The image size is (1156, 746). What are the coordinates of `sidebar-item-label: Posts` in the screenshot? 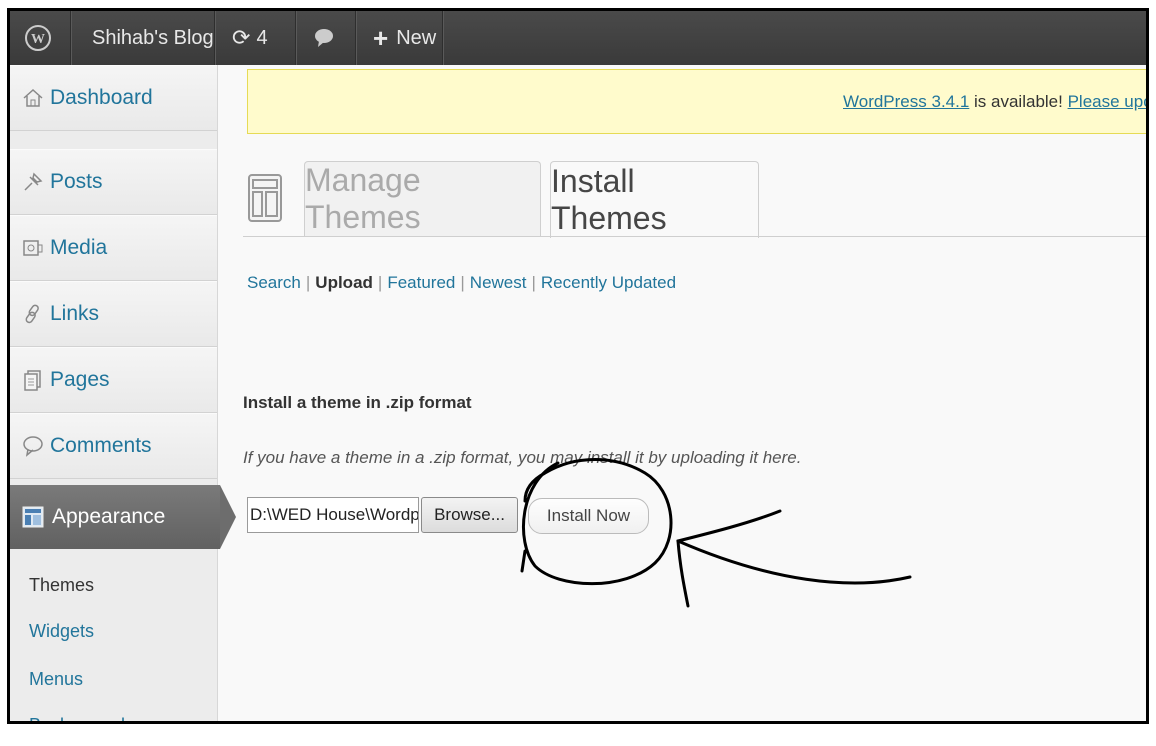 It's located at (76, 181).